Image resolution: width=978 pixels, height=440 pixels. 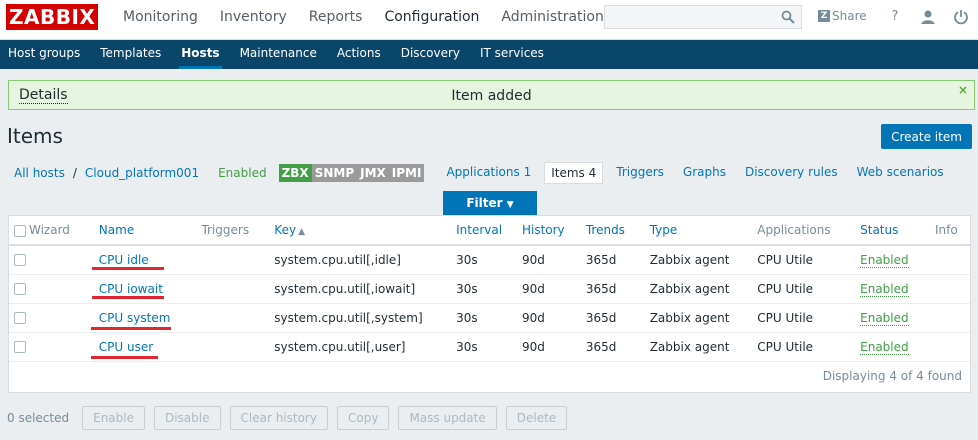 I want to click on subnav-hosts: Hosts, so click(x=200, y=54).